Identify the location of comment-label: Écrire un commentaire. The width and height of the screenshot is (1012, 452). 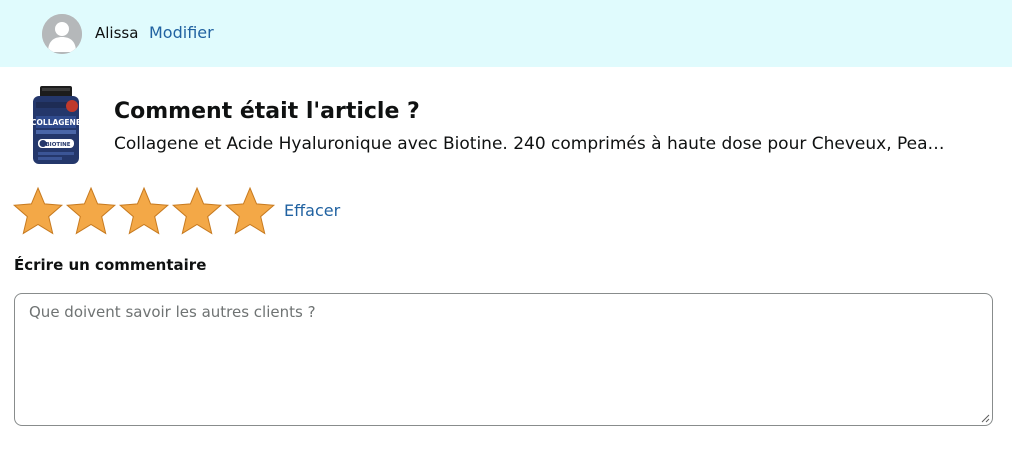
(110, 265).